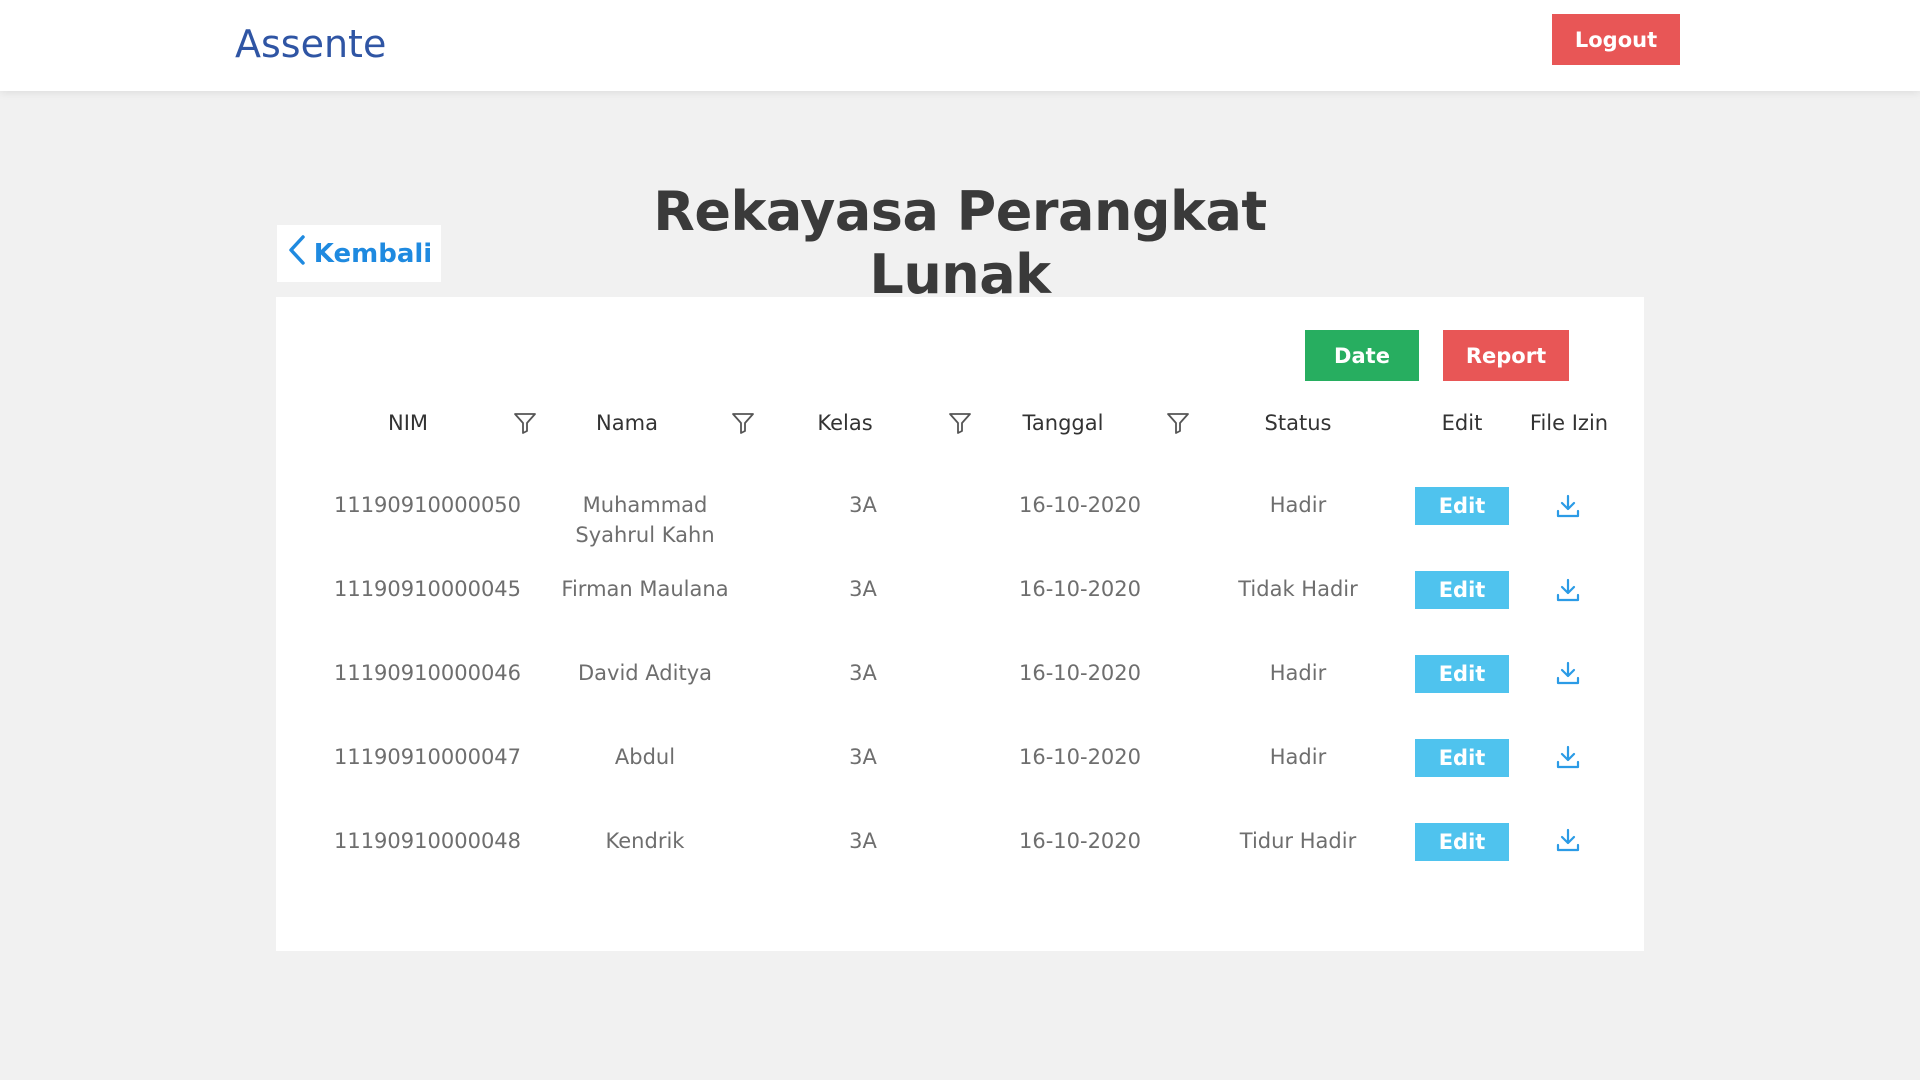 The image size is (1920, 1080). What do you see at coordinates (645, 589) in the screenshot?
I see `cell-nama: Firman Maulana` at bounding box center [645, 589].